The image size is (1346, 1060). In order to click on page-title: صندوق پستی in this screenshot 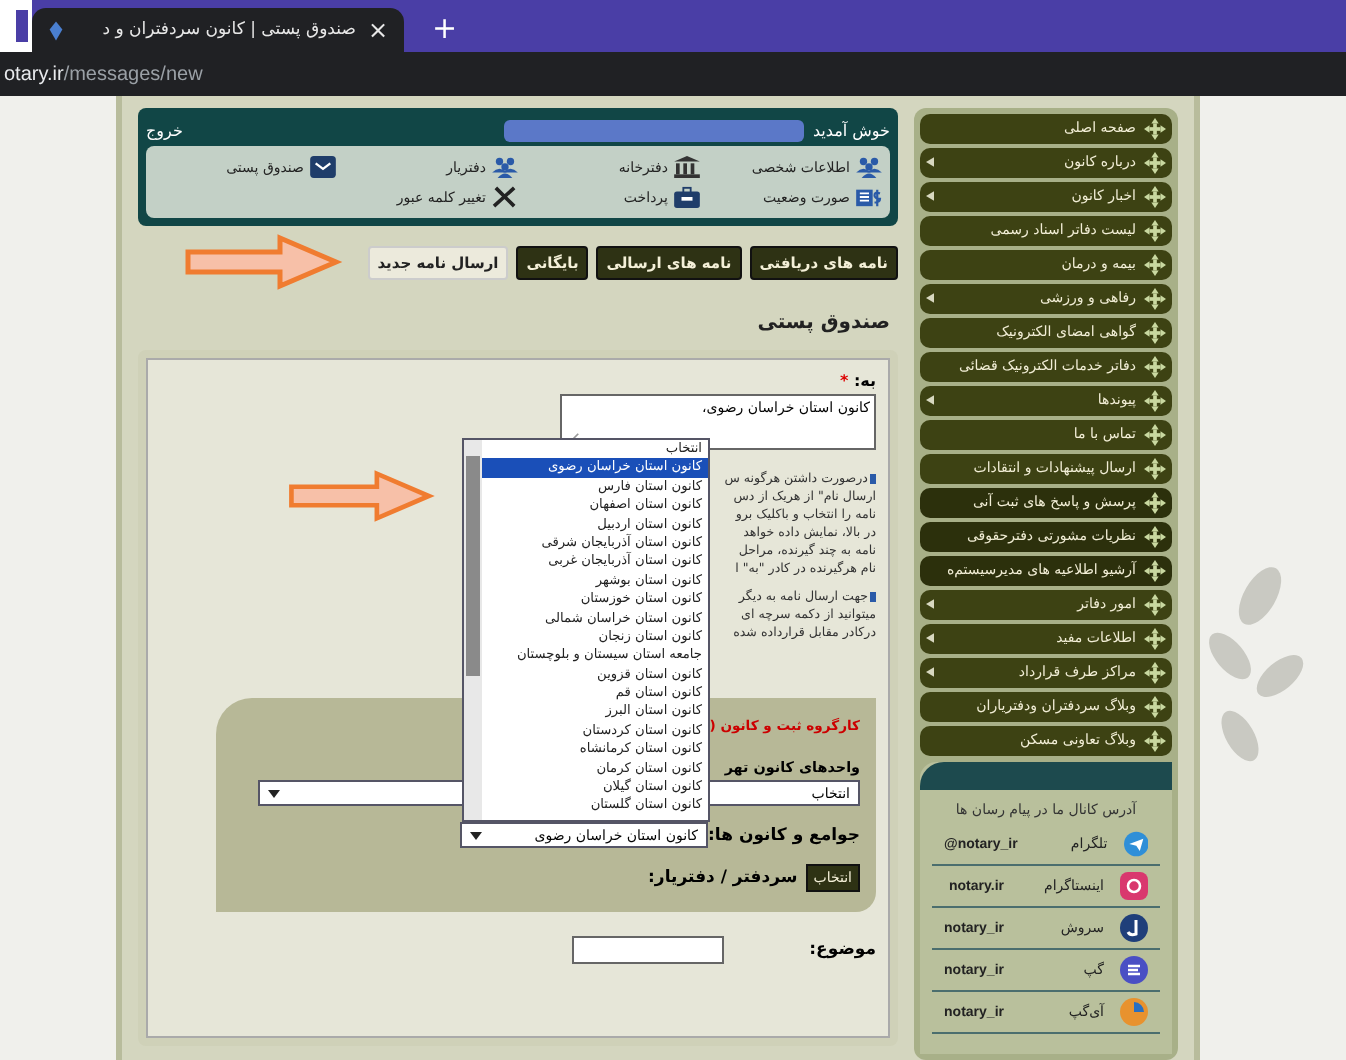, I will do `click(822, 323)`.